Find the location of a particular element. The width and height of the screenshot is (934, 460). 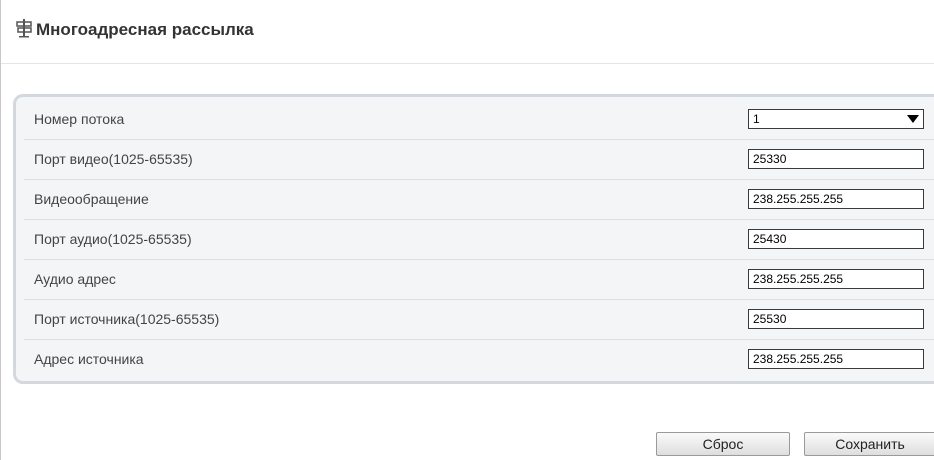

audio-address-label: Аудио адрес is located at coordinates (75, 279).